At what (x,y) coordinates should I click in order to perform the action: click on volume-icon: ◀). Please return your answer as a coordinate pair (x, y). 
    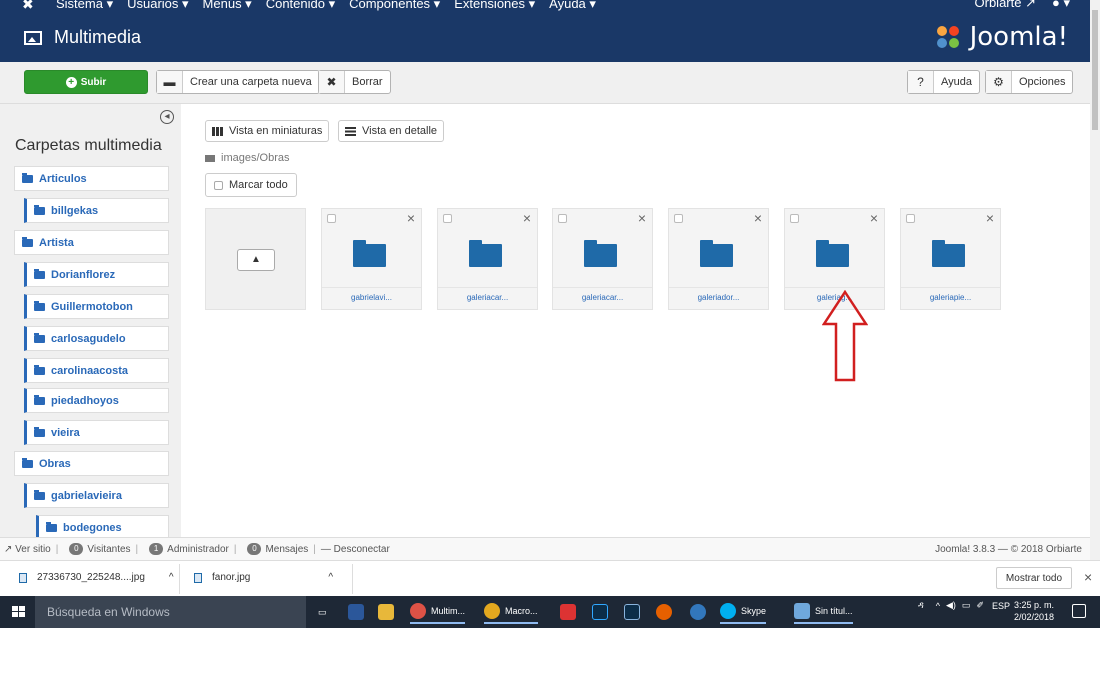
    Looking at the image, I should click on (951, 605).